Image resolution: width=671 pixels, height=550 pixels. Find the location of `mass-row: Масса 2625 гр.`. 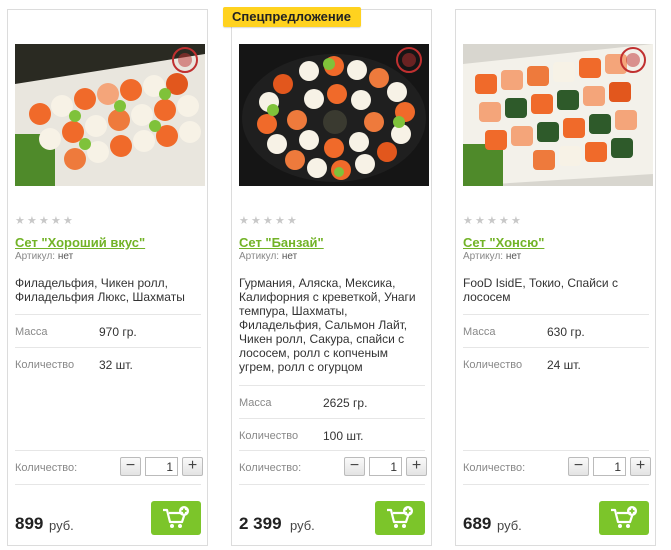

mass-row: Масса 2625 гр. is located at coordinates (332, 401).